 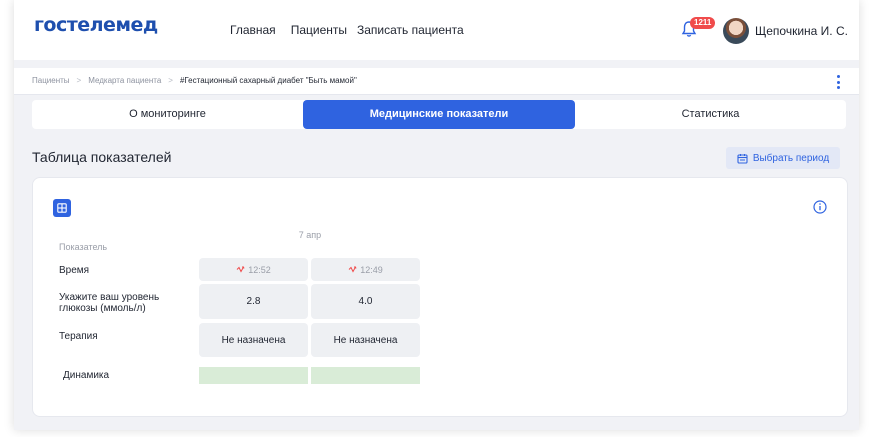 What do you see at coordinates (167, 114) in the screenshot?
I see `tab-monitoring: О мониторинге` at bounding box center [167, 114].